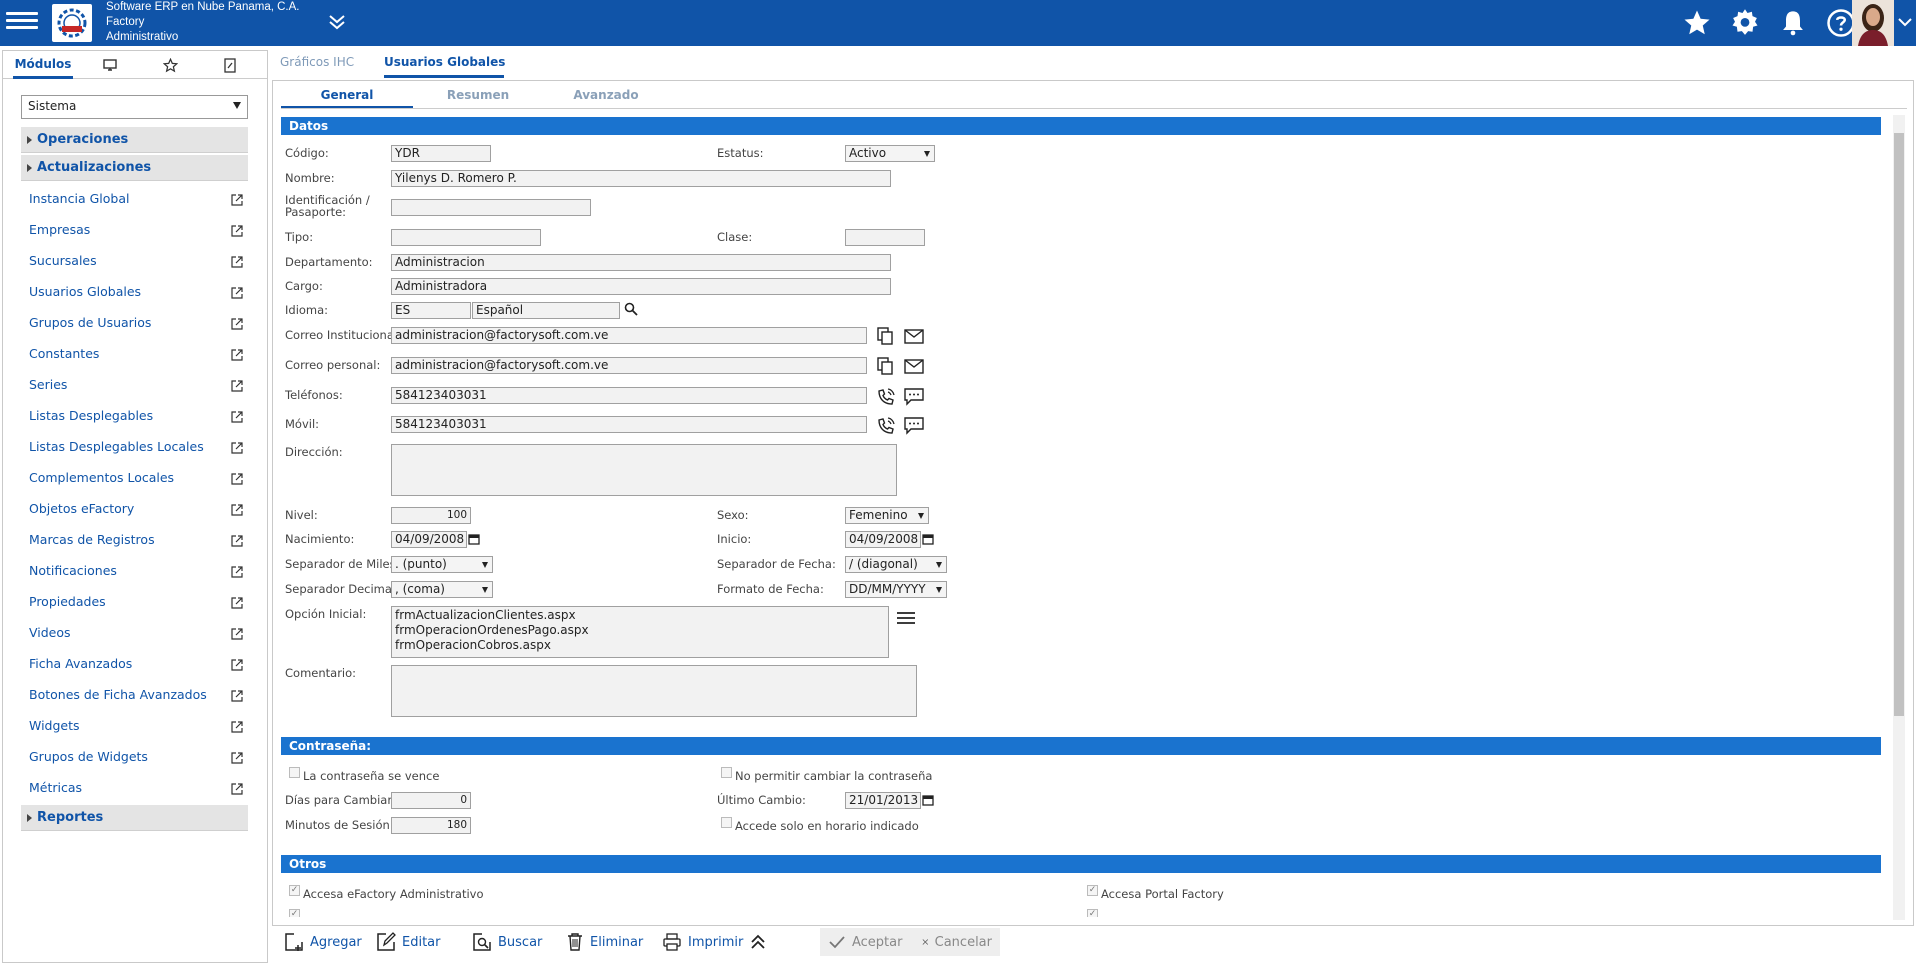  What do you see at coordinates (294, 890) in the screenshot?
I see `accesa-admin-checkbox: ✓` at bounding box center [294, 890].